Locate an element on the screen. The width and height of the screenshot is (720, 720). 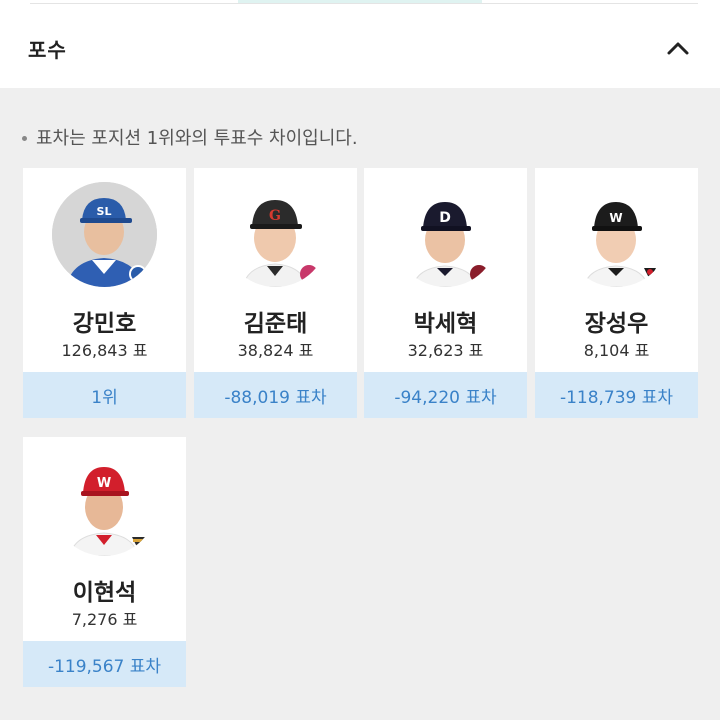
vote-count: 38,824 표 is located at coordinates (275, 350).